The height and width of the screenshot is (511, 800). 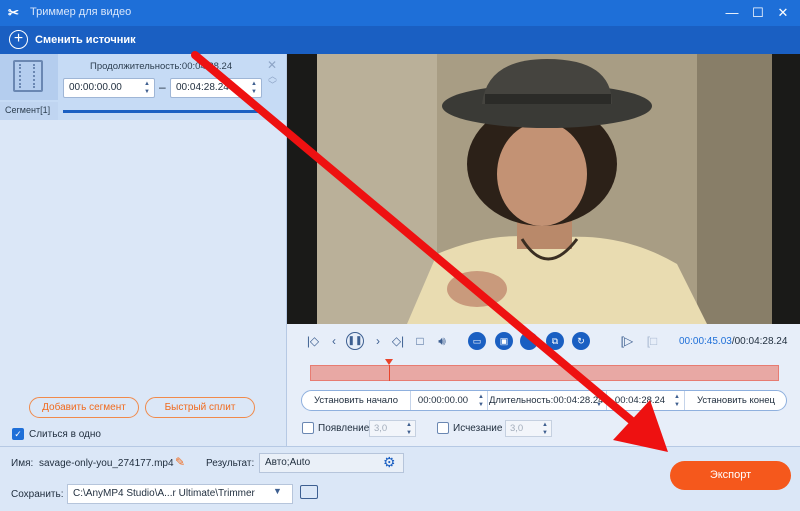 What do you see at coordinates (758, 13) in the screenshot?
I see `maximize-button: ☐` at bounding box center [758, 13].